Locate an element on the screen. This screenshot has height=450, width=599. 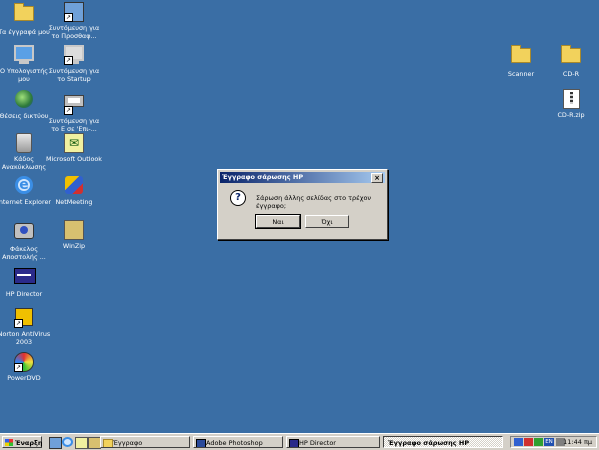
tray-app-icon is located at coordinates (518, 442).